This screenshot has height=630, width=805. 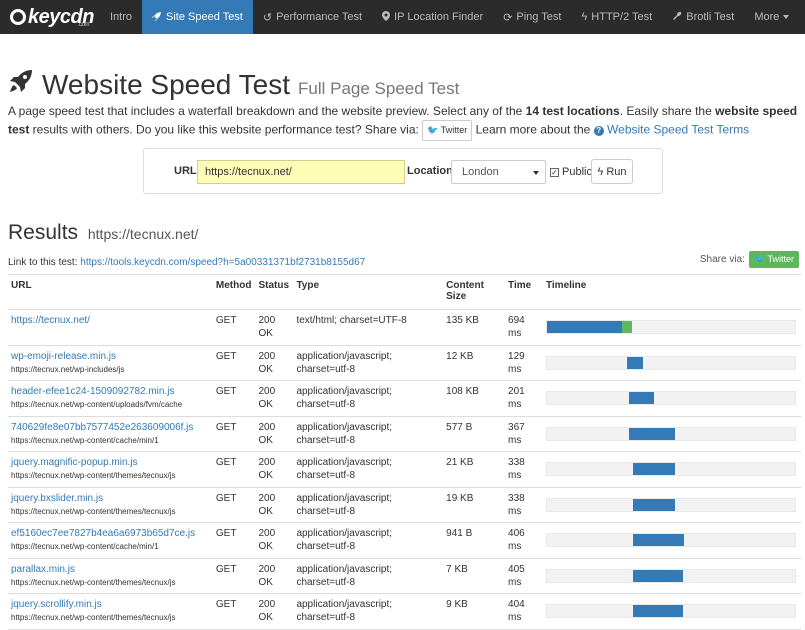 I want to click on intro-text-4: Learn more about the, so click(x=534, y=129).